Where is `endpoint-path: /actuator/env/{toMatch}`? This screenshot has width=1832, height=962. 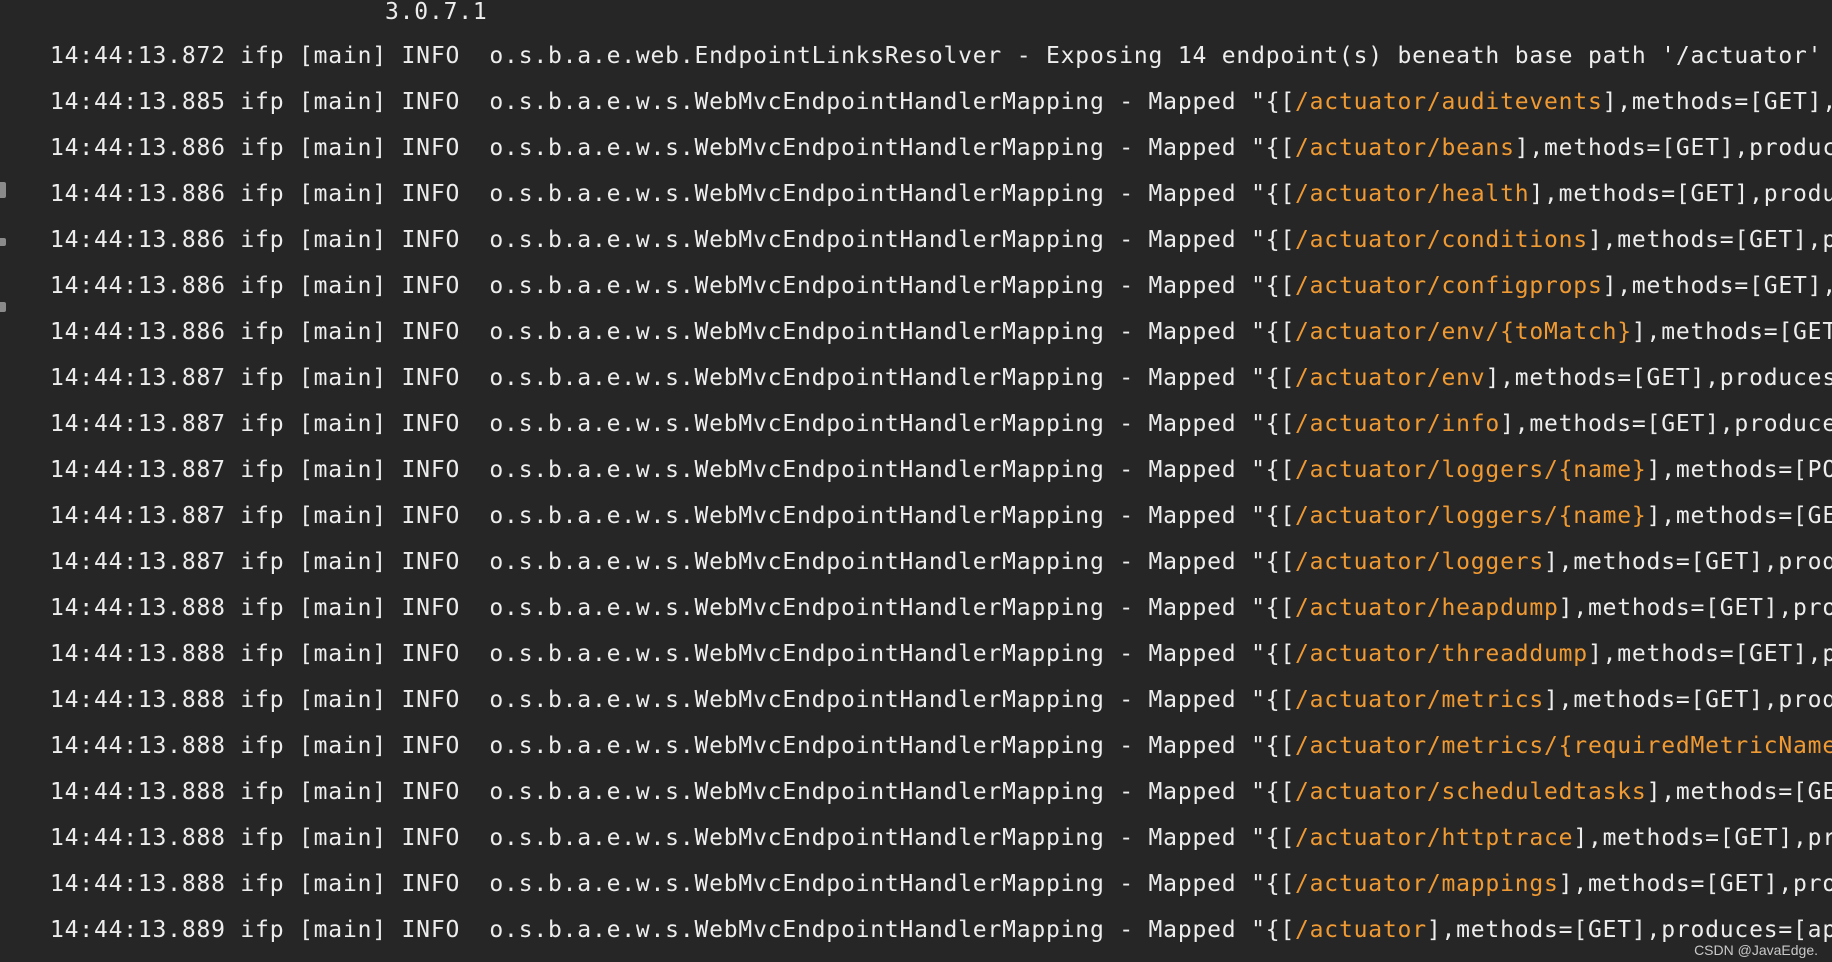 endpoint-path: /actuator/env/{toMatch} is located at coordinates (1463, 332).